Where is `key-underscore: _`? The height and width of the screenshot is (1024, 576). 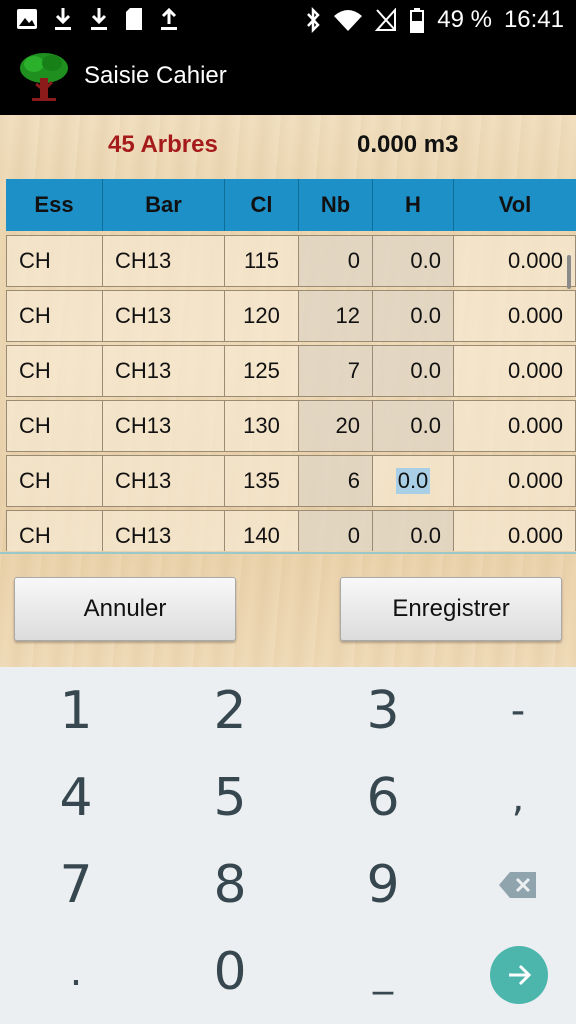
key-underscore: _ is located at coordinates (383, 972).